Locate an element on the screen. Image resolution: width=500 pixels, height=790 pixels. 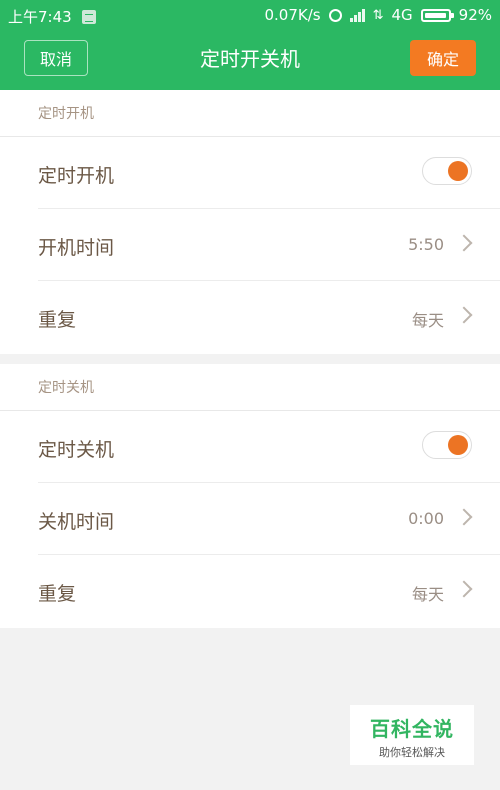
row-label: 定时关机 is located at coordinates (76, 450).